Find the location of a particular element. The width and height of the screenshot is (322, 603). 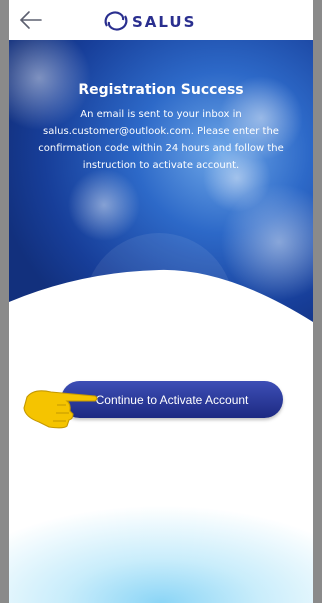

back-arrow-icon is located at coordinates (31, 20).